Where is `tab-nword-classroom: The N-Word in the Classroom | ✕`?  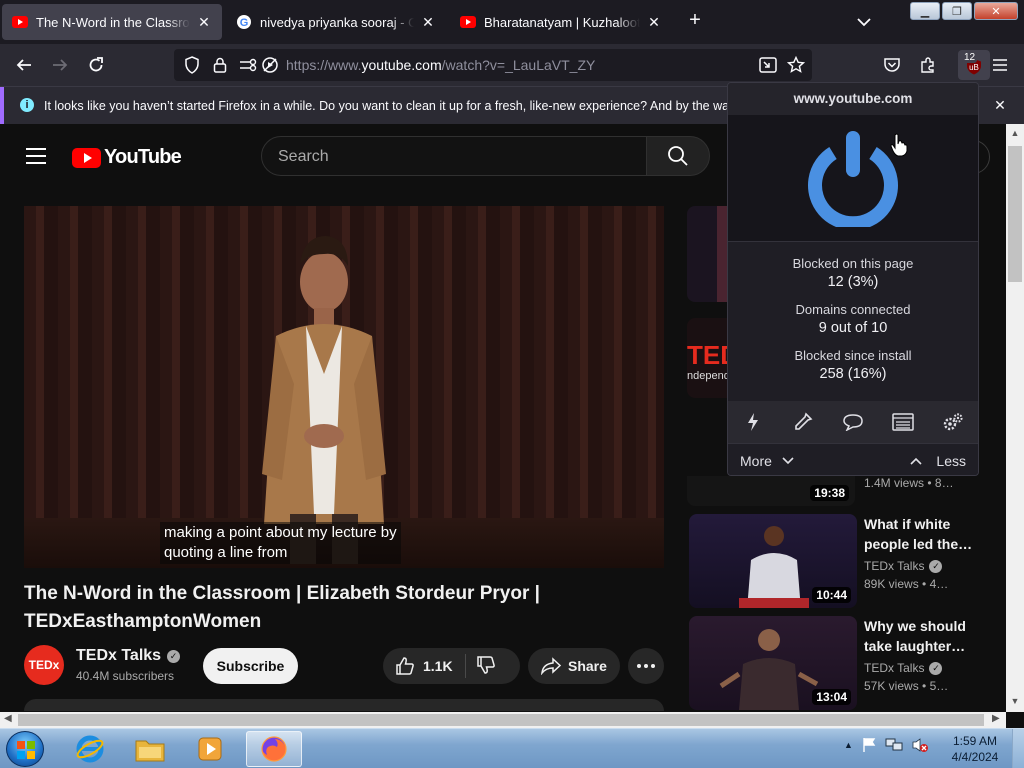
tab-nword-classroom: The N-Word in the Classroom | ✕ is located at coordinates (112, 22).